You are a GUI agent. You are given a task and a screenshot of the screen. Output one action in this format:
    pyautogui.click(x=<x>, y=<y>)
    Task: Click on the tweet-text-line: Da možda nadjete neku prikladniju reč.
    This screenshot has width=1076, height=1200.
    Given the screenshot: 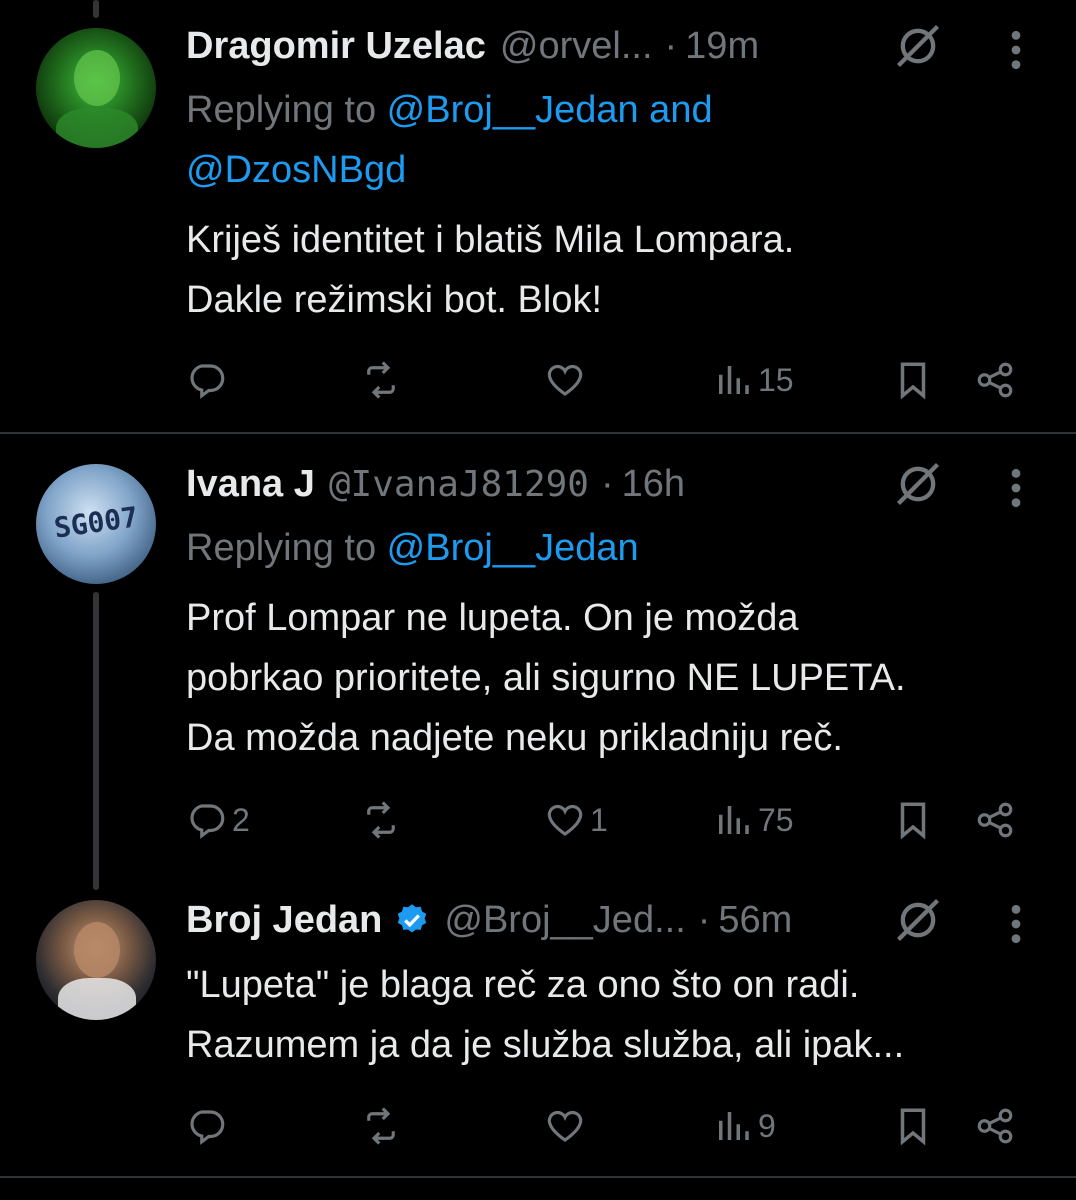 What is the action you would take?
    pyautogui.click(x=514, y=738)
    